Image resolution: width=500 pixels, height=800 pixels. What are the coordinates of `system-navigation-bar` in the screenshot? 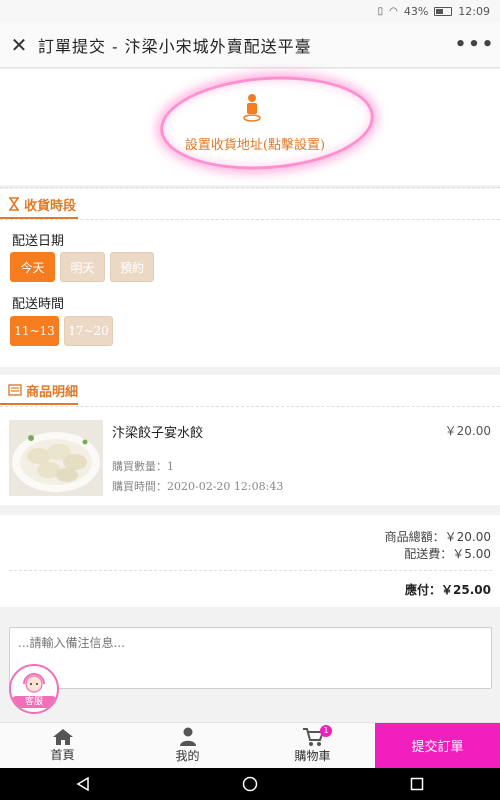 It's located at (250, 784).